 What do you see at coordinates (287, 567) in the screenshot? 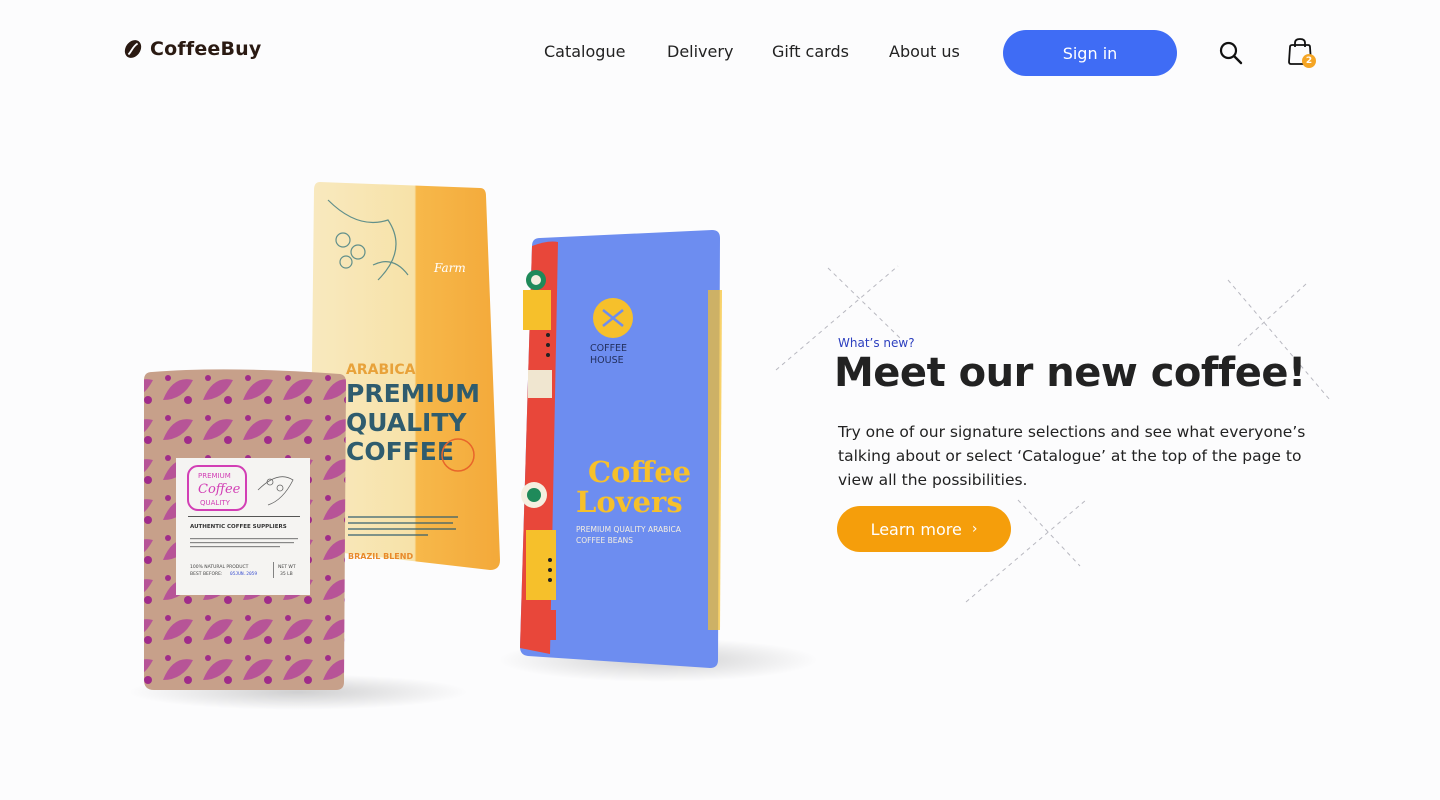
I see `pink-bag-net: NET WT` at bounding box center [287, 567].